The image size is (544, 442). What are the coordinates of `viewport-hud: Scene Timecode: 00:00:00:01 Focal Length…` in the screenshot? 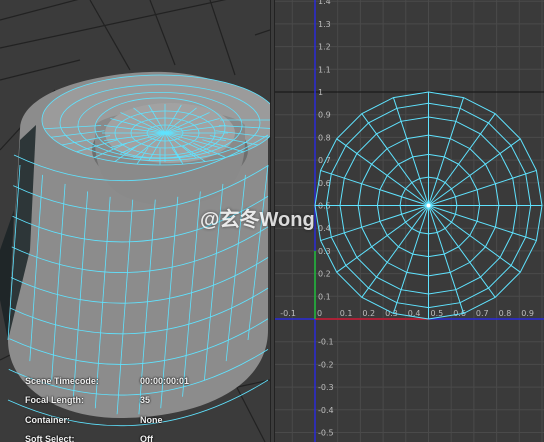 It's located at (135, 407).